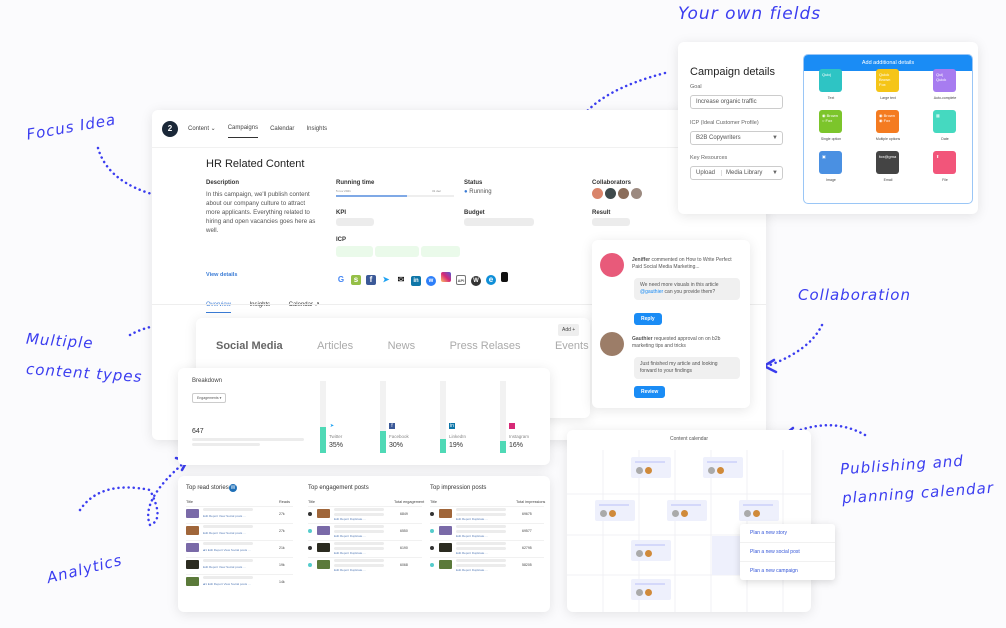 This screenshot has width=1006, height=628. I want to click on resources-select: Upload Media Library ▼, so click(736, 173).